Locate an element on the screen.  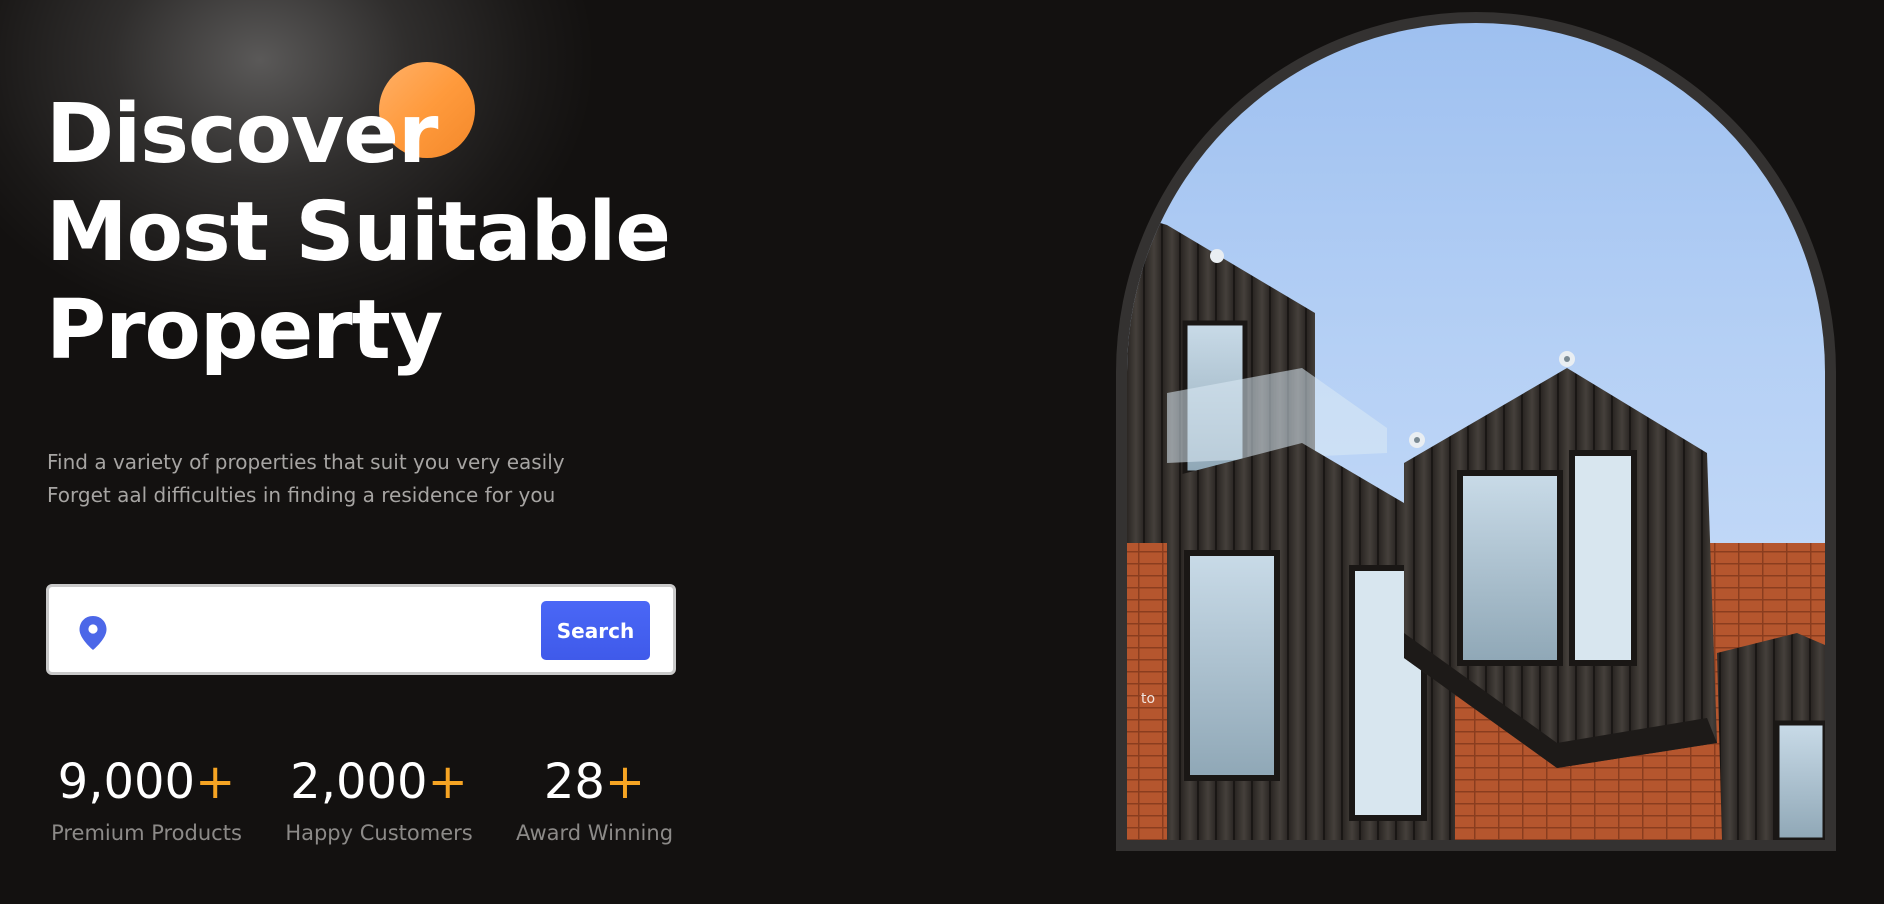
stat-premium-products: 9,000+ Premium Products is located at coordinates (146, 800).